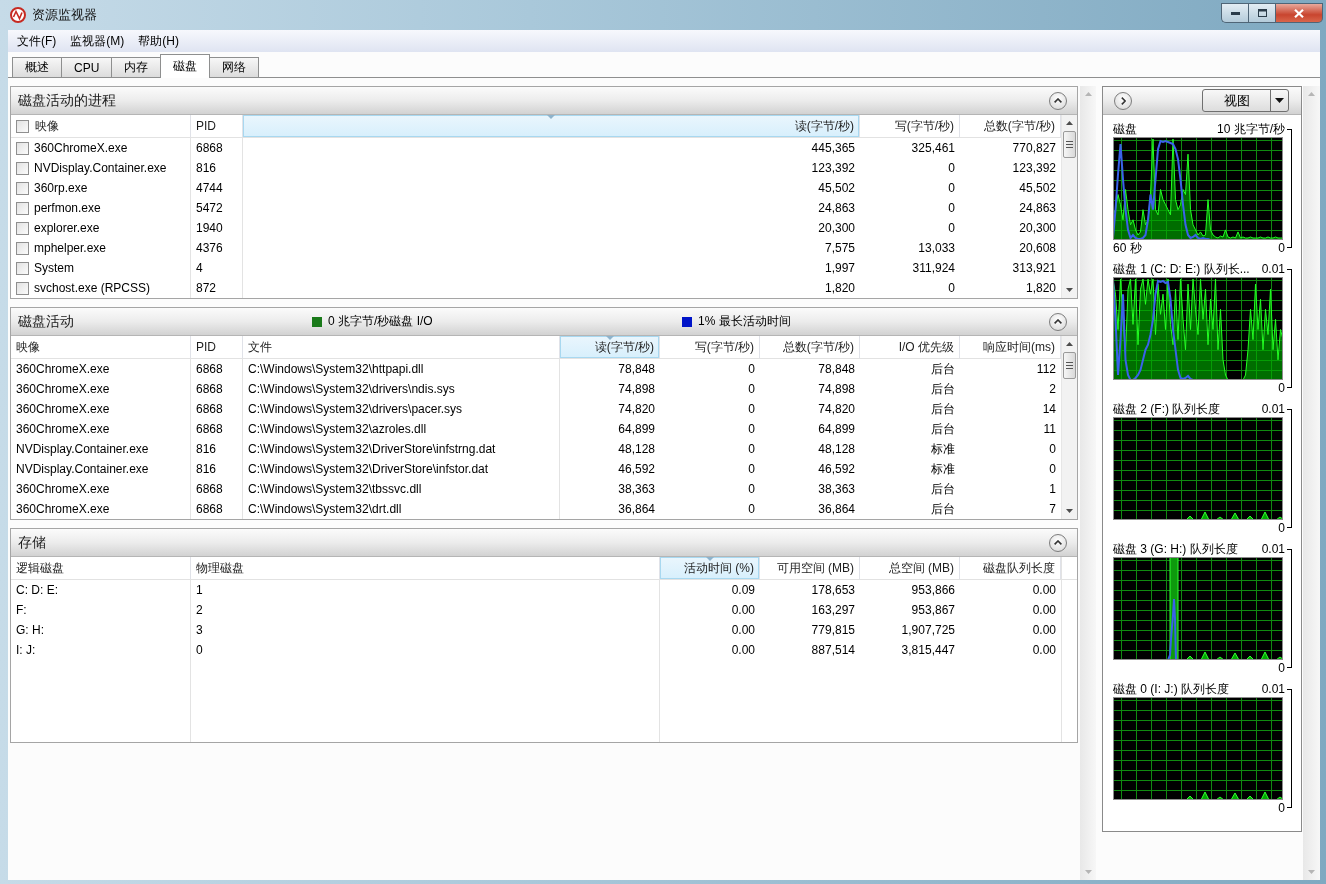  What do you see at coordinates (425, 630) in the screenshot?
I see `table-cell: 3` at bounding box center [425, 630].